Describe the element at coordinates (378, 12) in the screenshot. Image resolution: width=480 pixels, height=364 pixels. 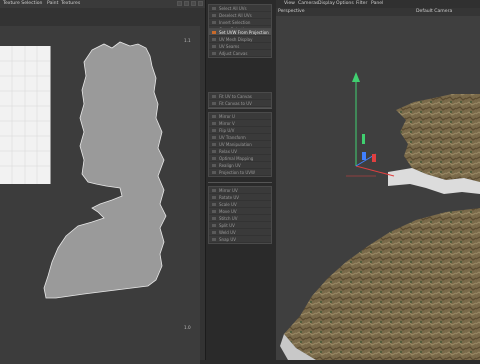
I see `viewport-header: Perspective Default Camera` at that location.